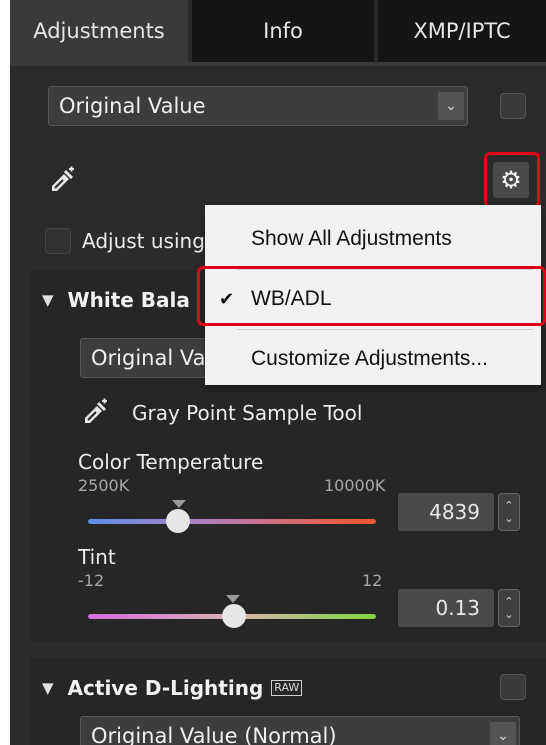 The width and height of the screenshot is (546, 745). I want to click on color-temperature-slider-knob, so click(177, 521).